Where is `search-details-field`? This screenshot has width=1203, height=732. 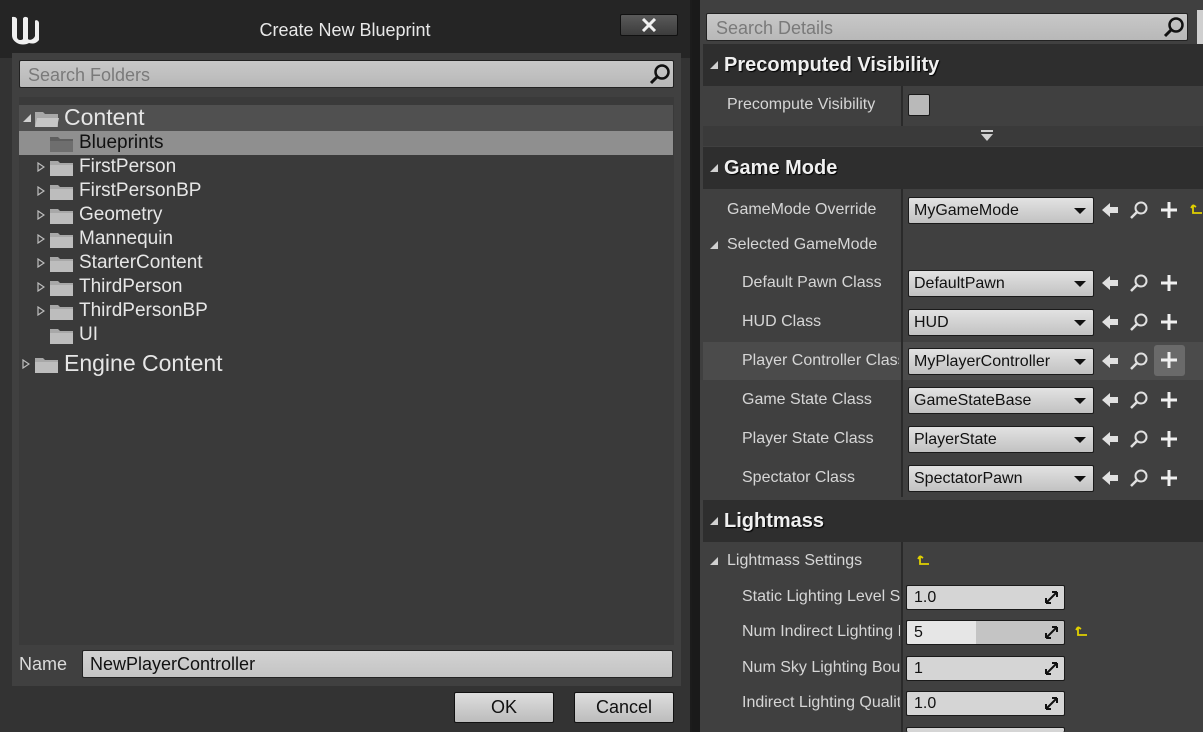
search-details-field is located at coordinates (947, 27).